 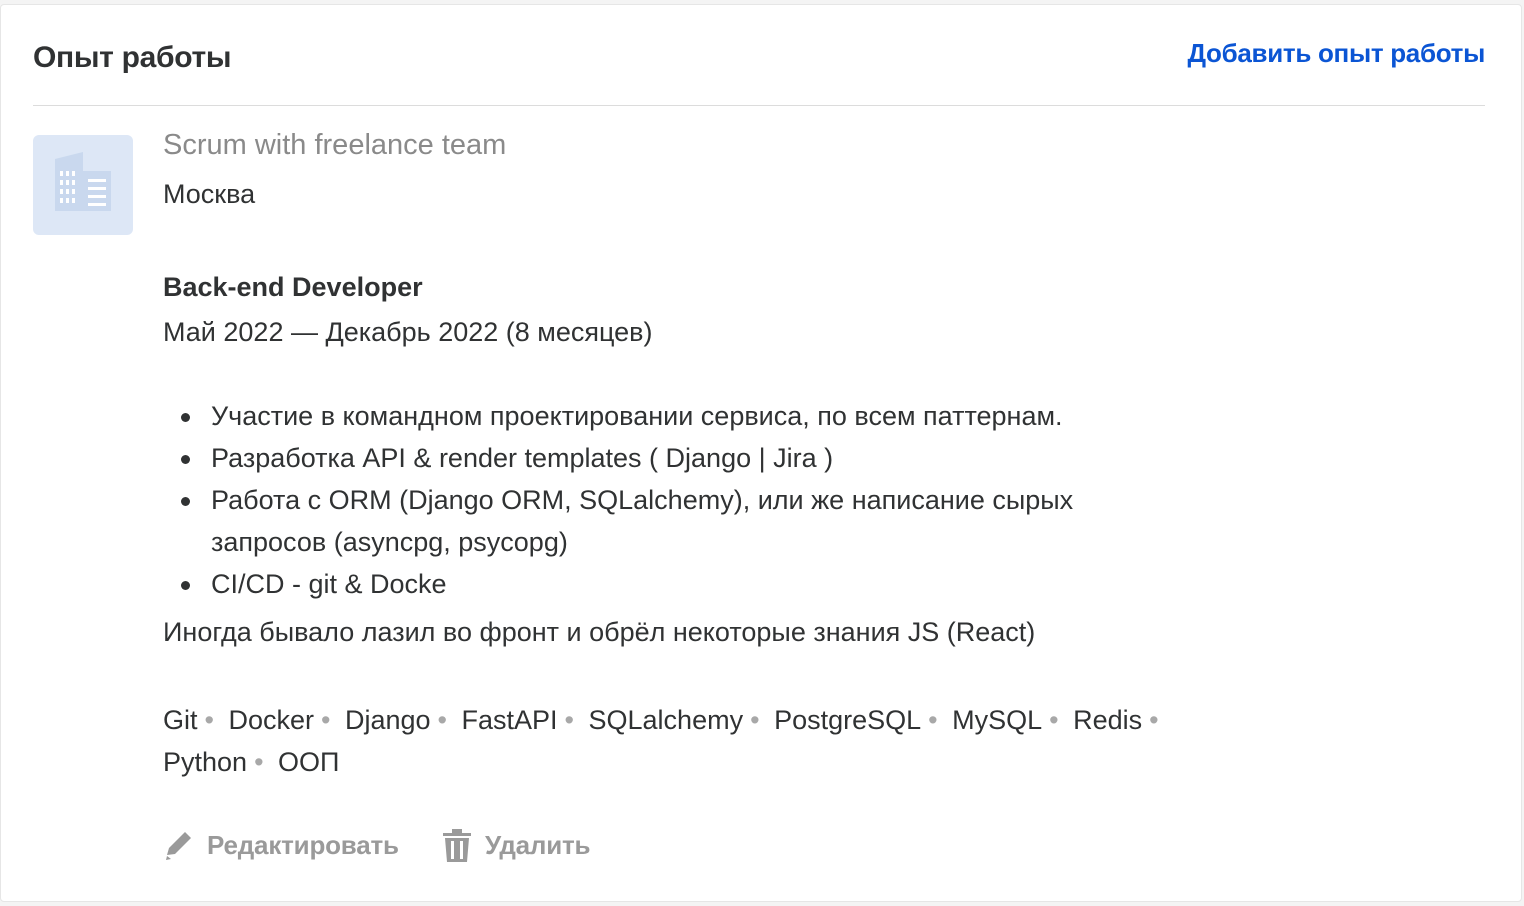 What do you see at coordinates (178, 846) in the screenshot?
I see `pencil-icon` at bounding box center [178, 846].